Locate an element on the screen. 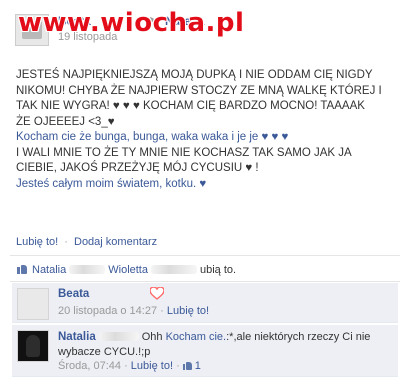 This screenshot has height=382, width=410. post-line: ŻE OJEEEEJ <3_♥ is located at coordinates (65, 121).